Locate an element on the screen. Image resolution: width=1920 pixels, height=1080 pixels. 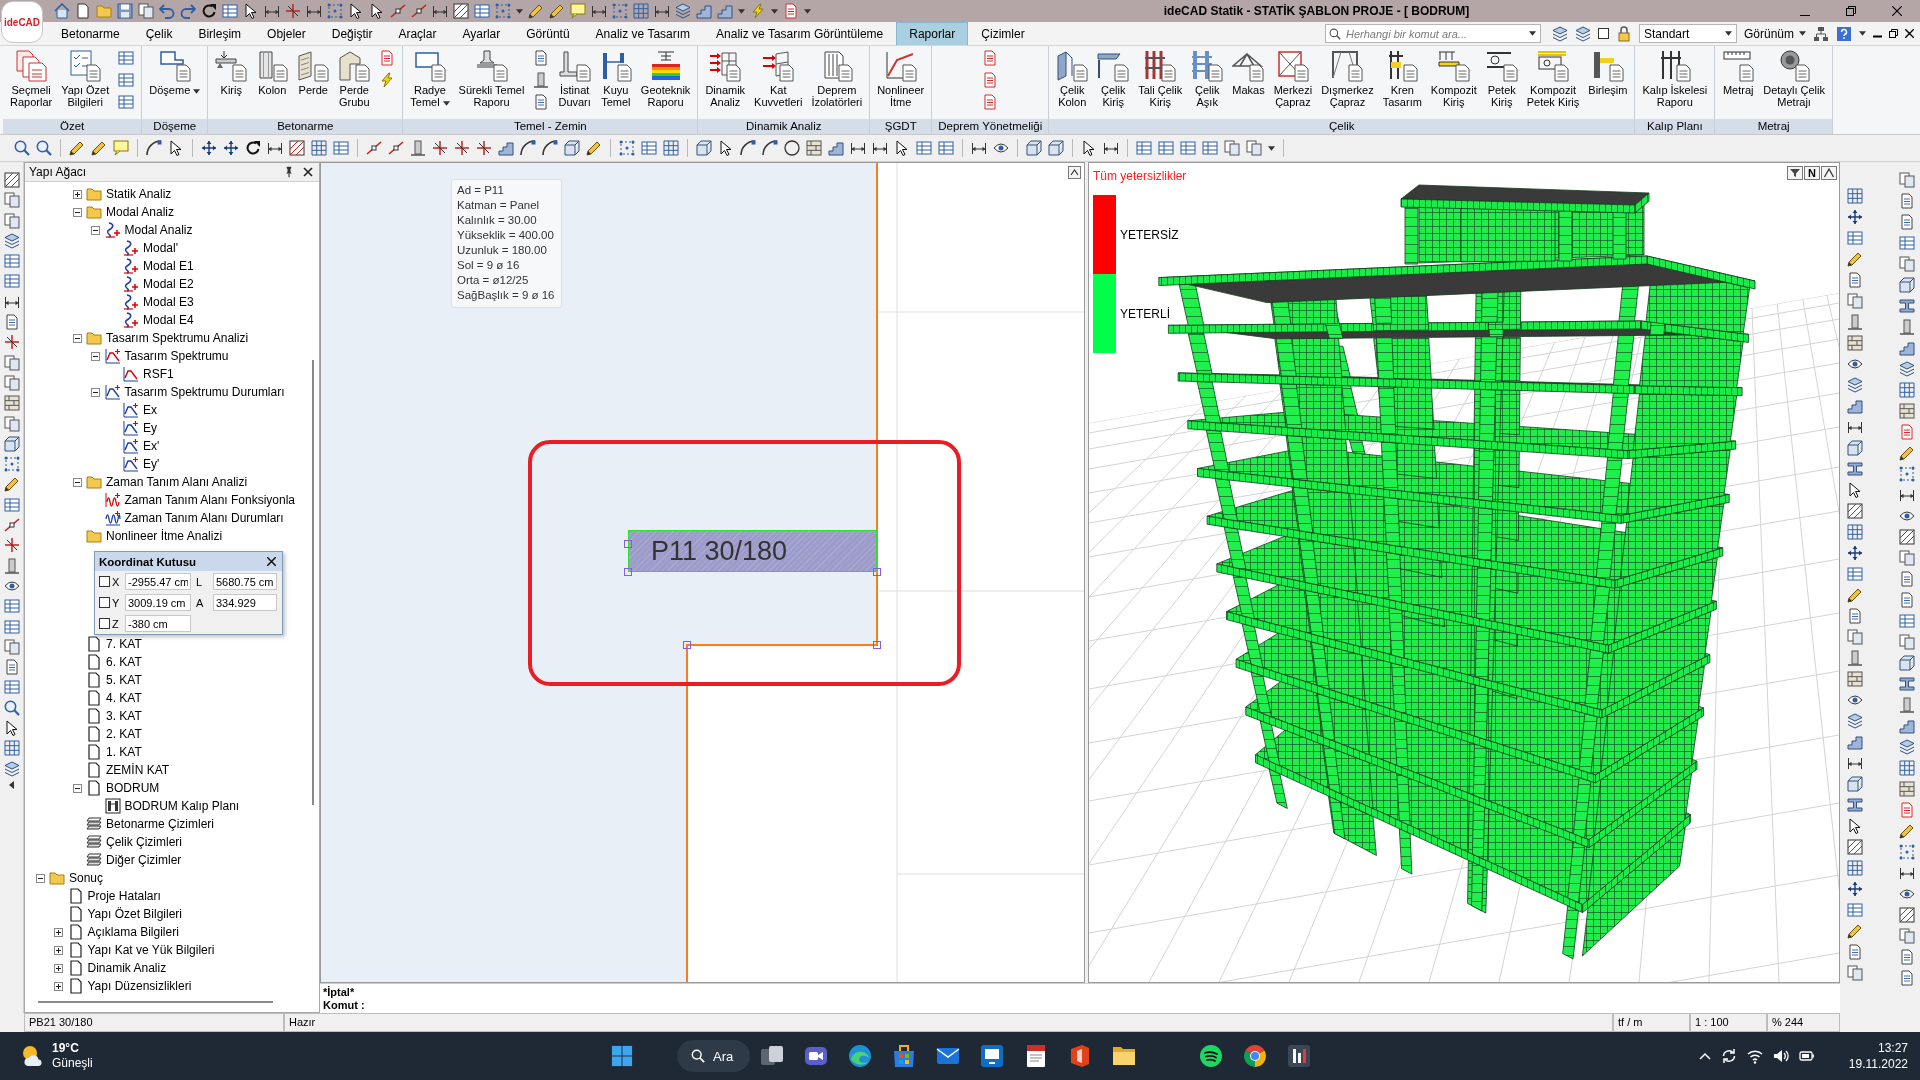
tree-item: 5. KAT is located at coordinates (114, 680).